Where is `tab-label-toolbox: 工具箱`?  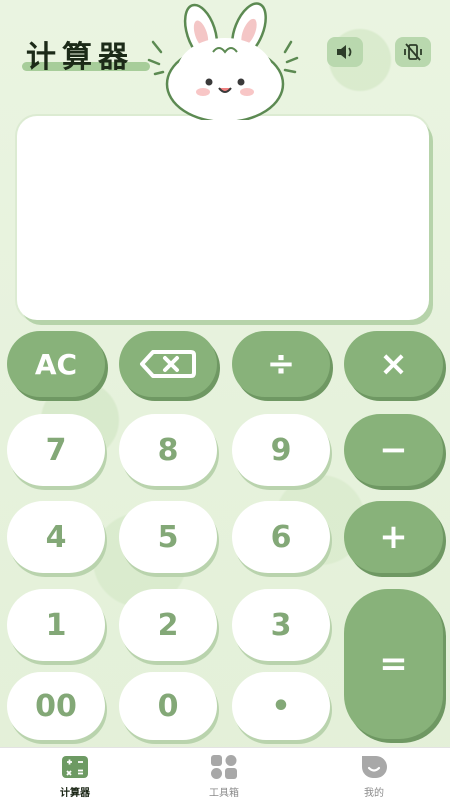 tab-label-toolbox: 工具箱 is located at coordinates (224, 793).